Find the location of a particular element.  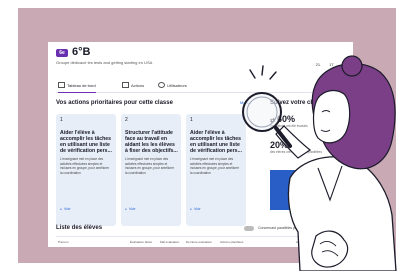

hair-bun is located at coordinates (352, 66).